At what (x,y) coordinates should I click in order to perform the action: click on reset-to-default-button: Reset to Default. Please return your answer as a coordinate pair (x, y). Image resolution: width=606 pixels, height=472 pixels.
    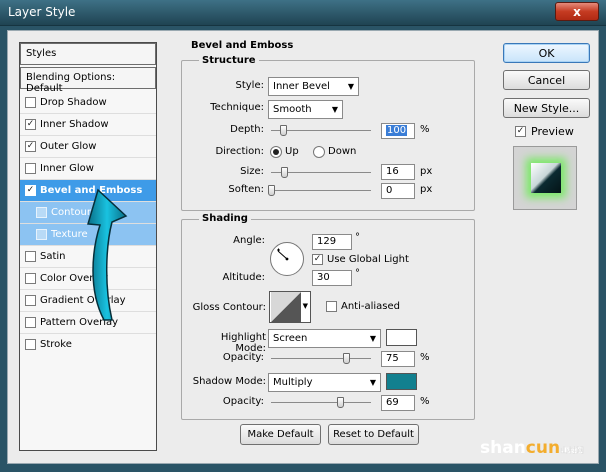
    Looking at the image, I should click on (373, 434).